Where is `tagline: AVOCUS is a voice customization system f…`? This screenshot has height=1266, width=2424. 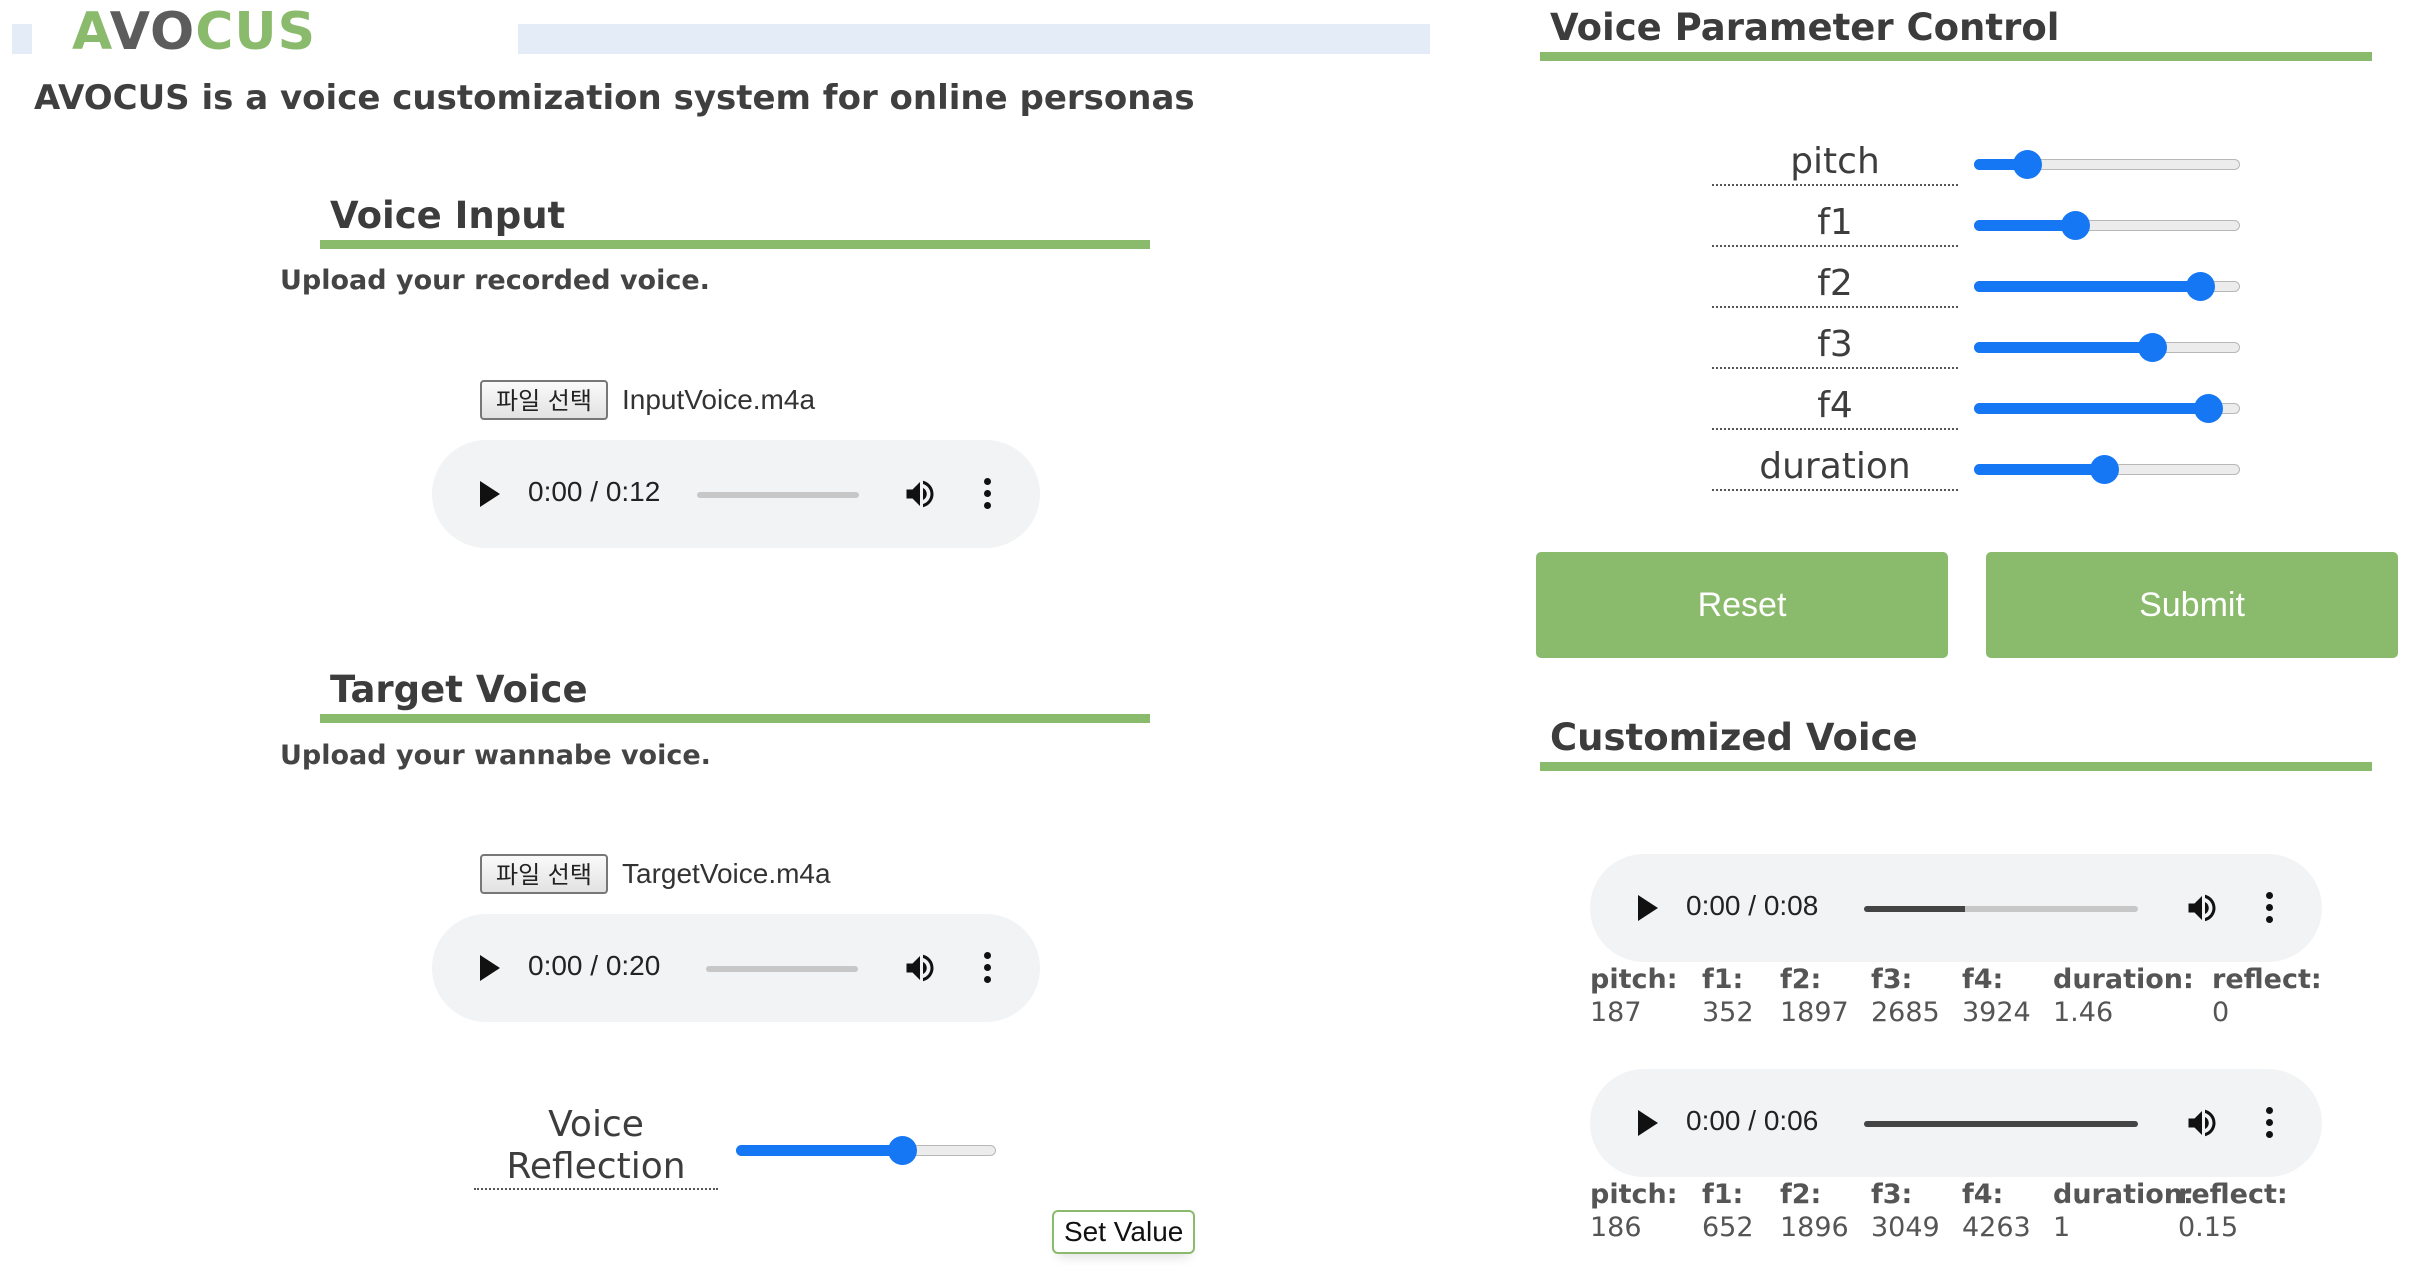 tagline: AVOCUS is a voice customization system f… is located at coordinates (614, 98).